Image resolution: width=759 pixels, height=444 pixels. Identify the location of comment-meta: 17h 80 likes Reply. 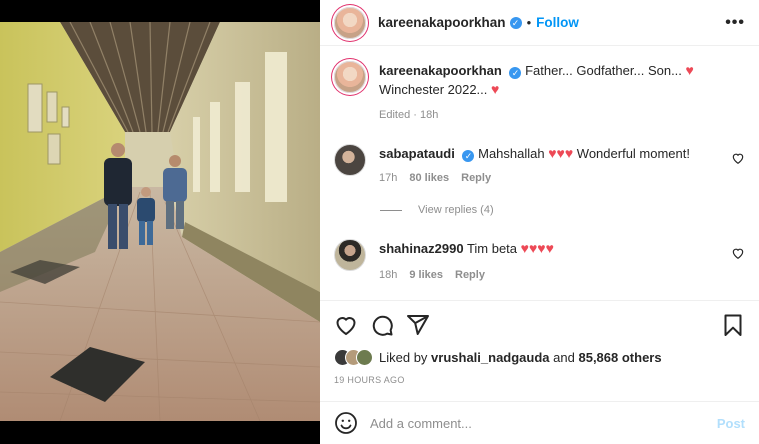
(435, 178).